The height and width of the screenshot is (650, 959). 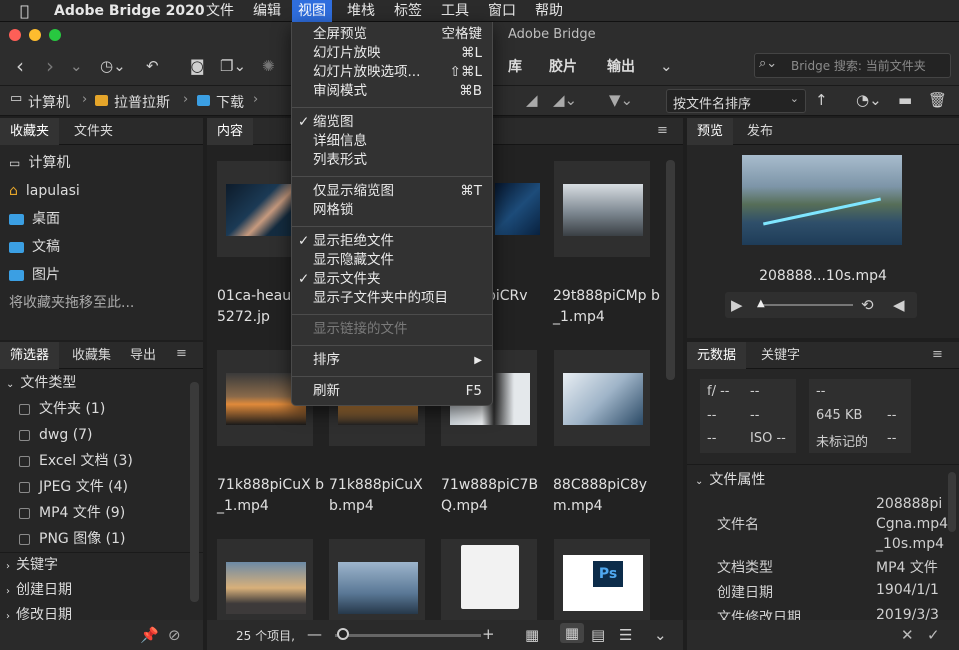 What do you see at coordinates (625, 635) in the screenshot?
I see `list-view-icon: ☰` at bounding box center [625, 635].